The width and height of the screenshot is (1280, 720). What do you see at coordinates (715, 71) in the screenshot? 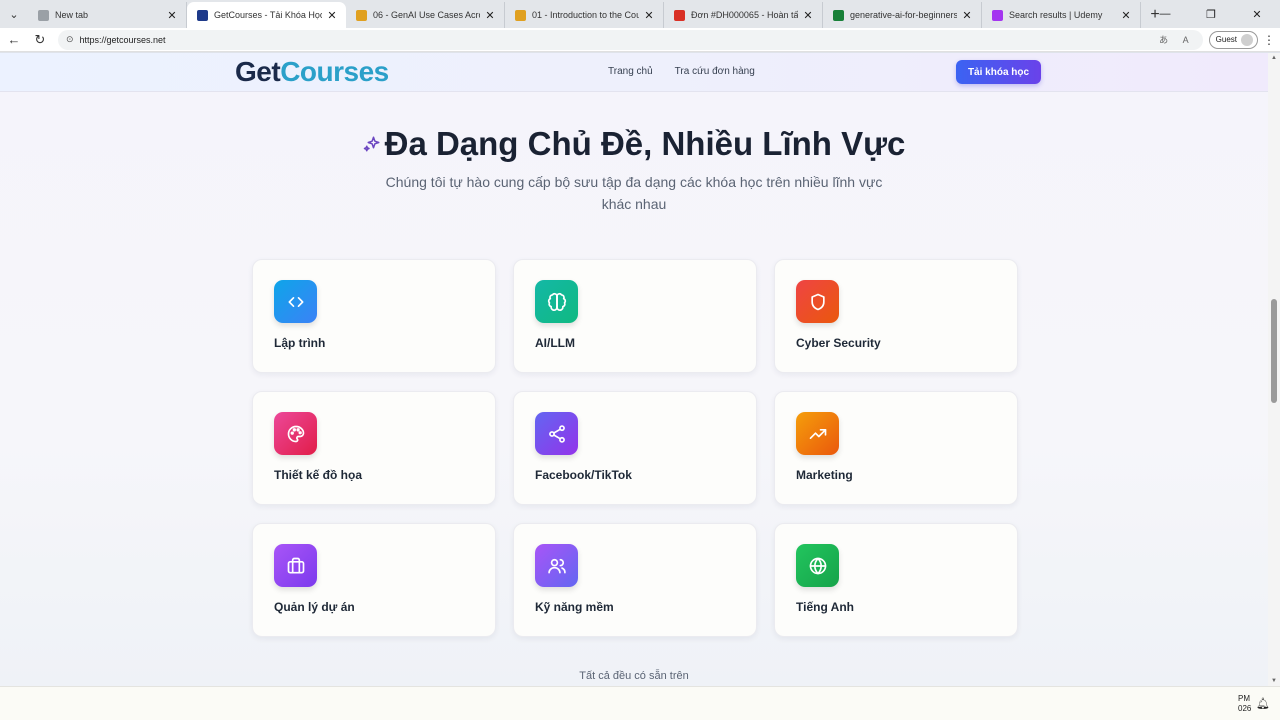
I see `nav-order-lookup-link: Tra cứu đơn hàng` at bounding box center [715, 71].